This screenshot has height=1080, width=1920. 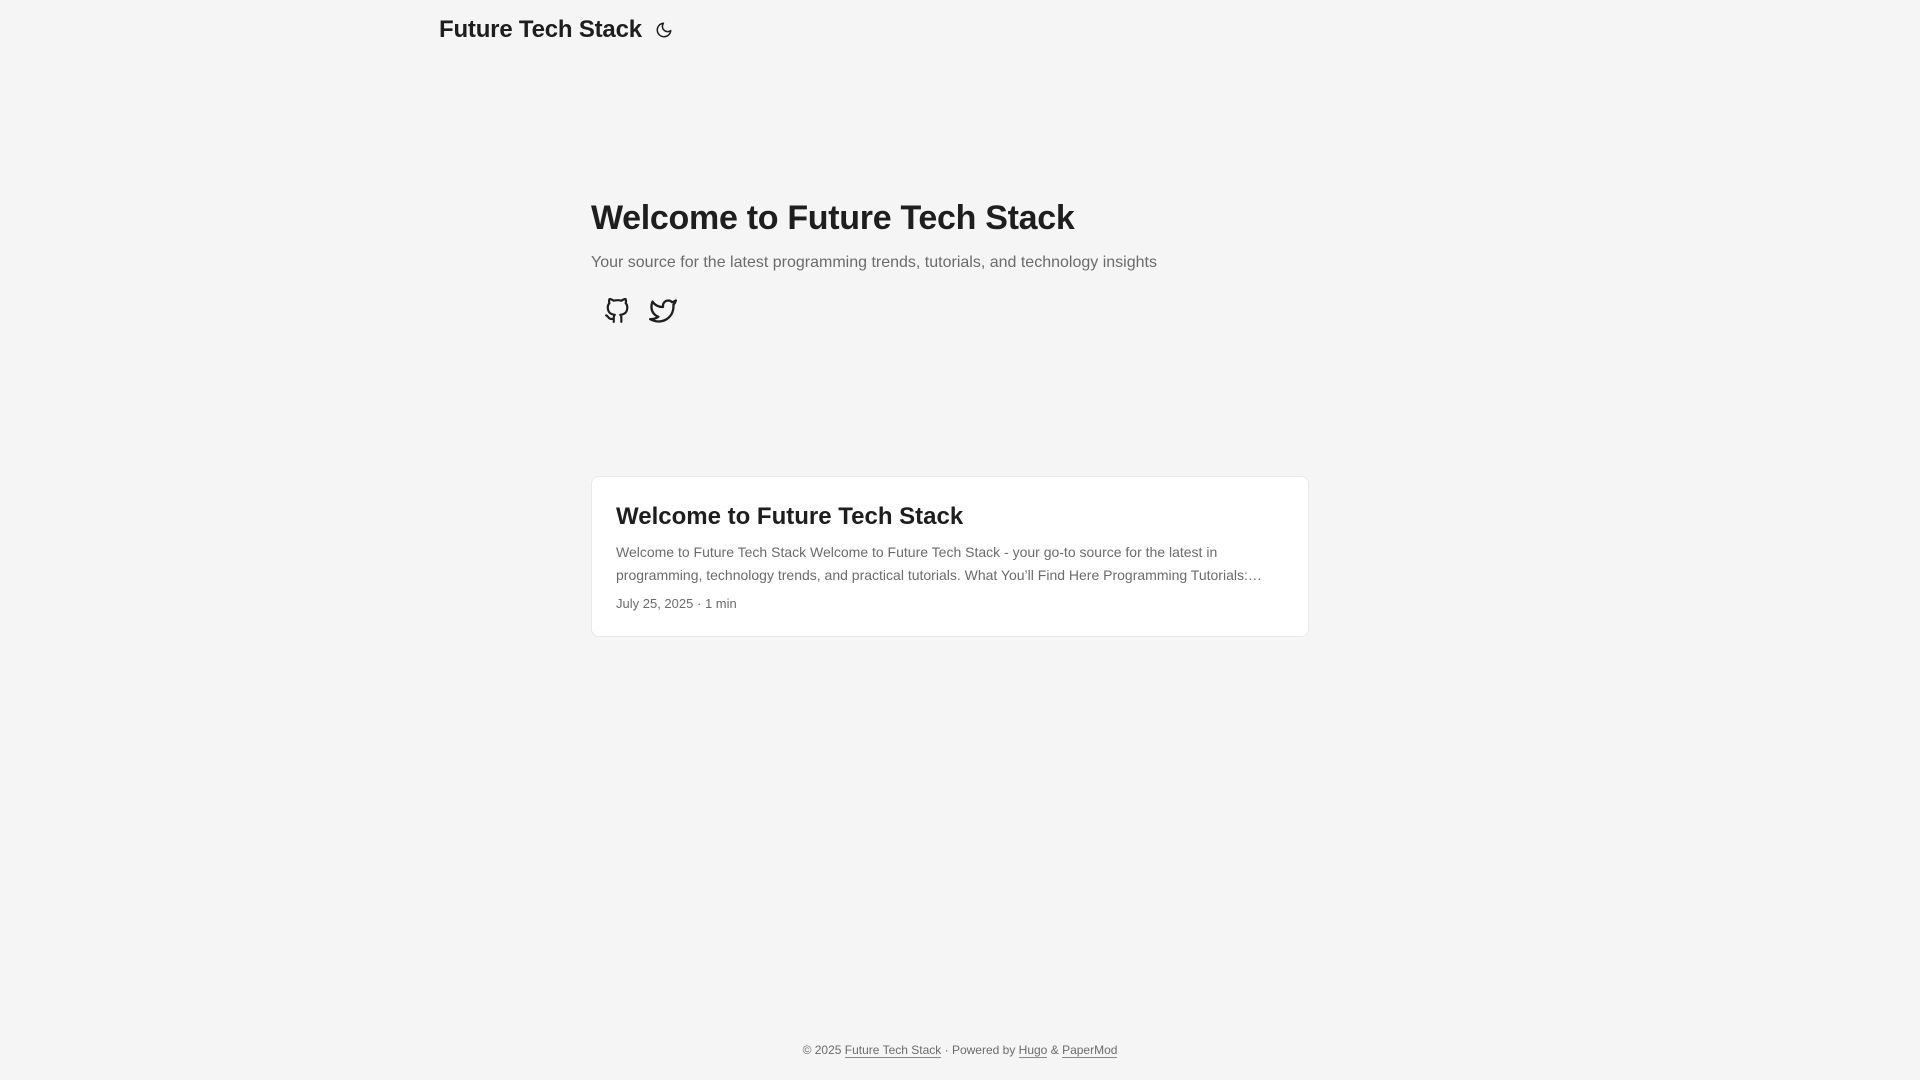 I want to click on page-title: Welcome to Future Tech Stack, so click(x=833, y=218).